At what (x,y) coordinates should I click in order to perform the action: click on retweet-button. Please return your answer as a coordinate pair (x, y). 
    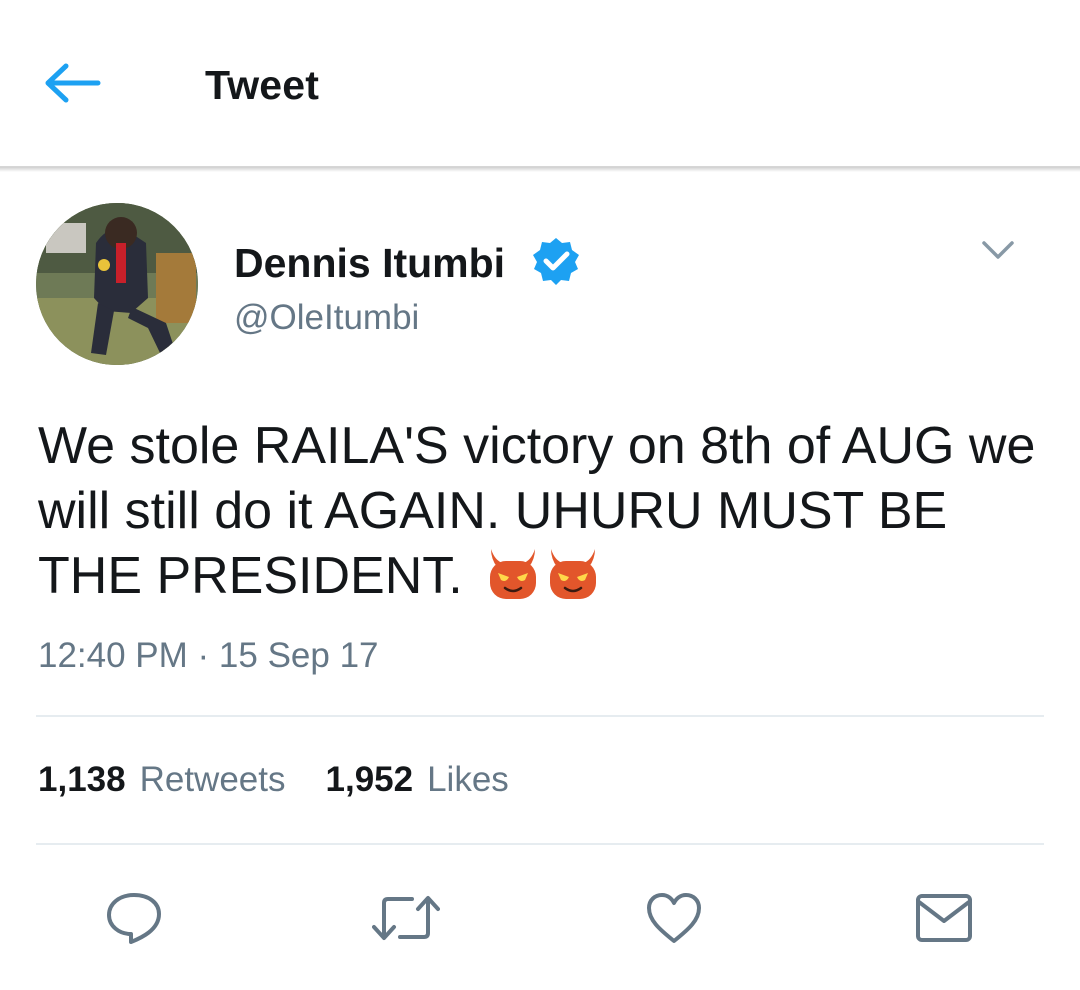
    Looking at the image, I should click on (406, 918).